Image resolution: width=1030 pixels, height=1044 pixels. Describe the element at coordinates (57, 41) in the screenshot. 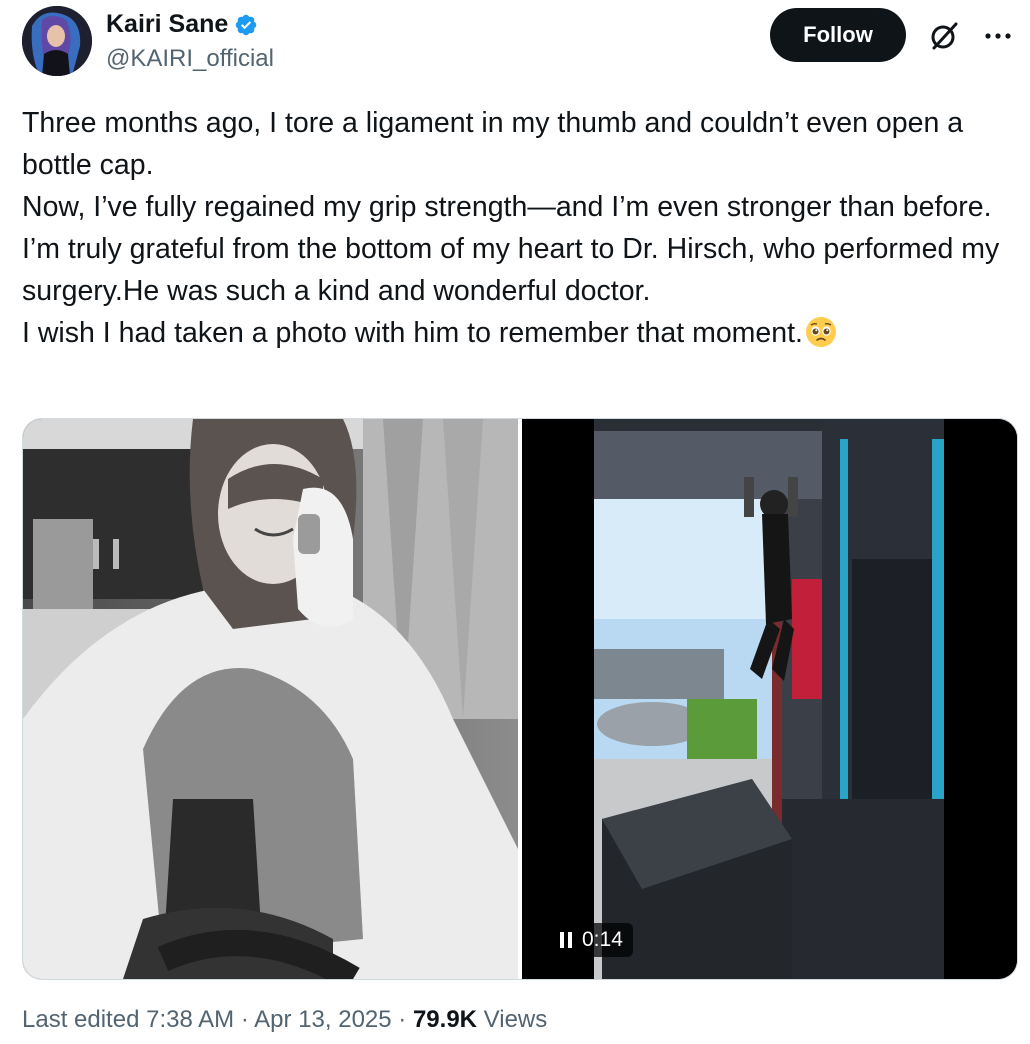

I see `avatar` at that location.